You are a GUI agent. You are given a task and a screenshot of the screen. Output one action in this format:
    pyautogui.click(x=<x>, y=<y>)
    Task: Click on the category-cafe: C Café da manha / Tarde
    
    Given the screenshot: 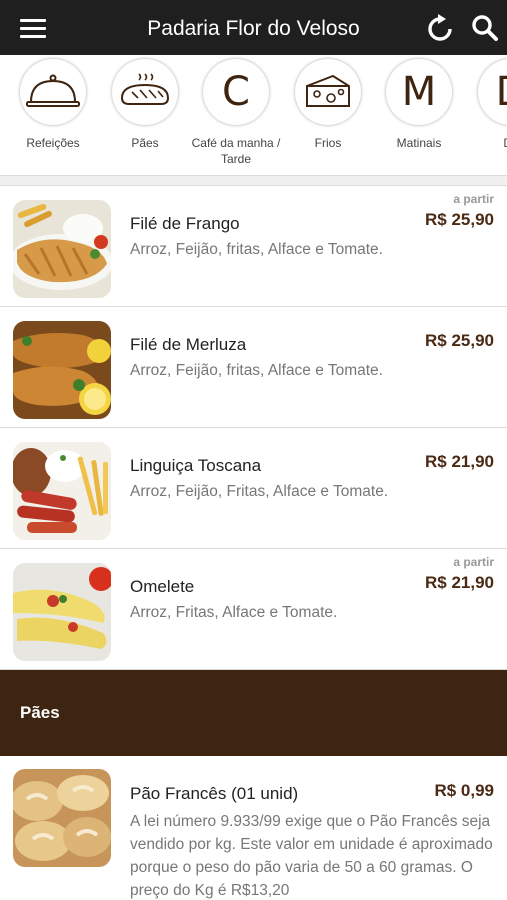 What is the action you would take?
    pyautogui.click(x=236, y=113)
    